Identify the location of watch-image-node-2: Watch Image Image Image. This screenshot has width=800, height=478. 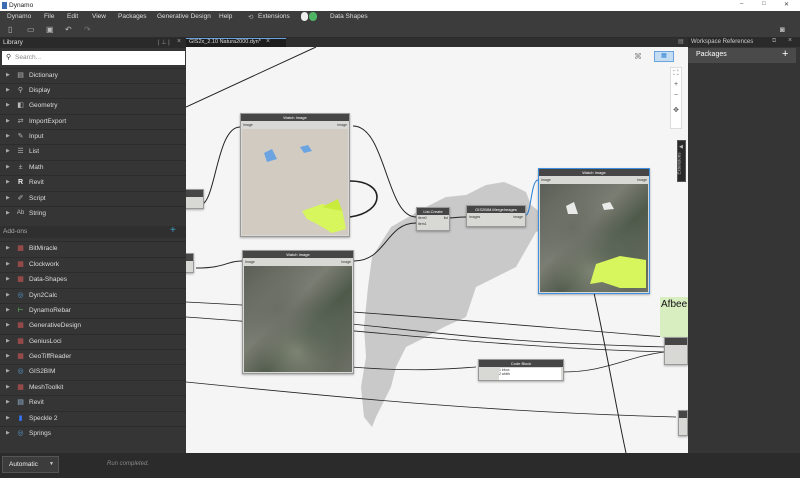
(298, 312).